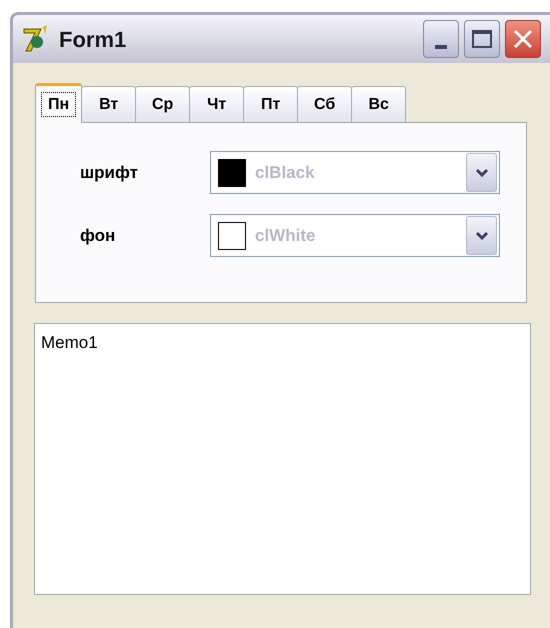 The image size is (550, 628). I want to click on close-button, so click(523, 39).